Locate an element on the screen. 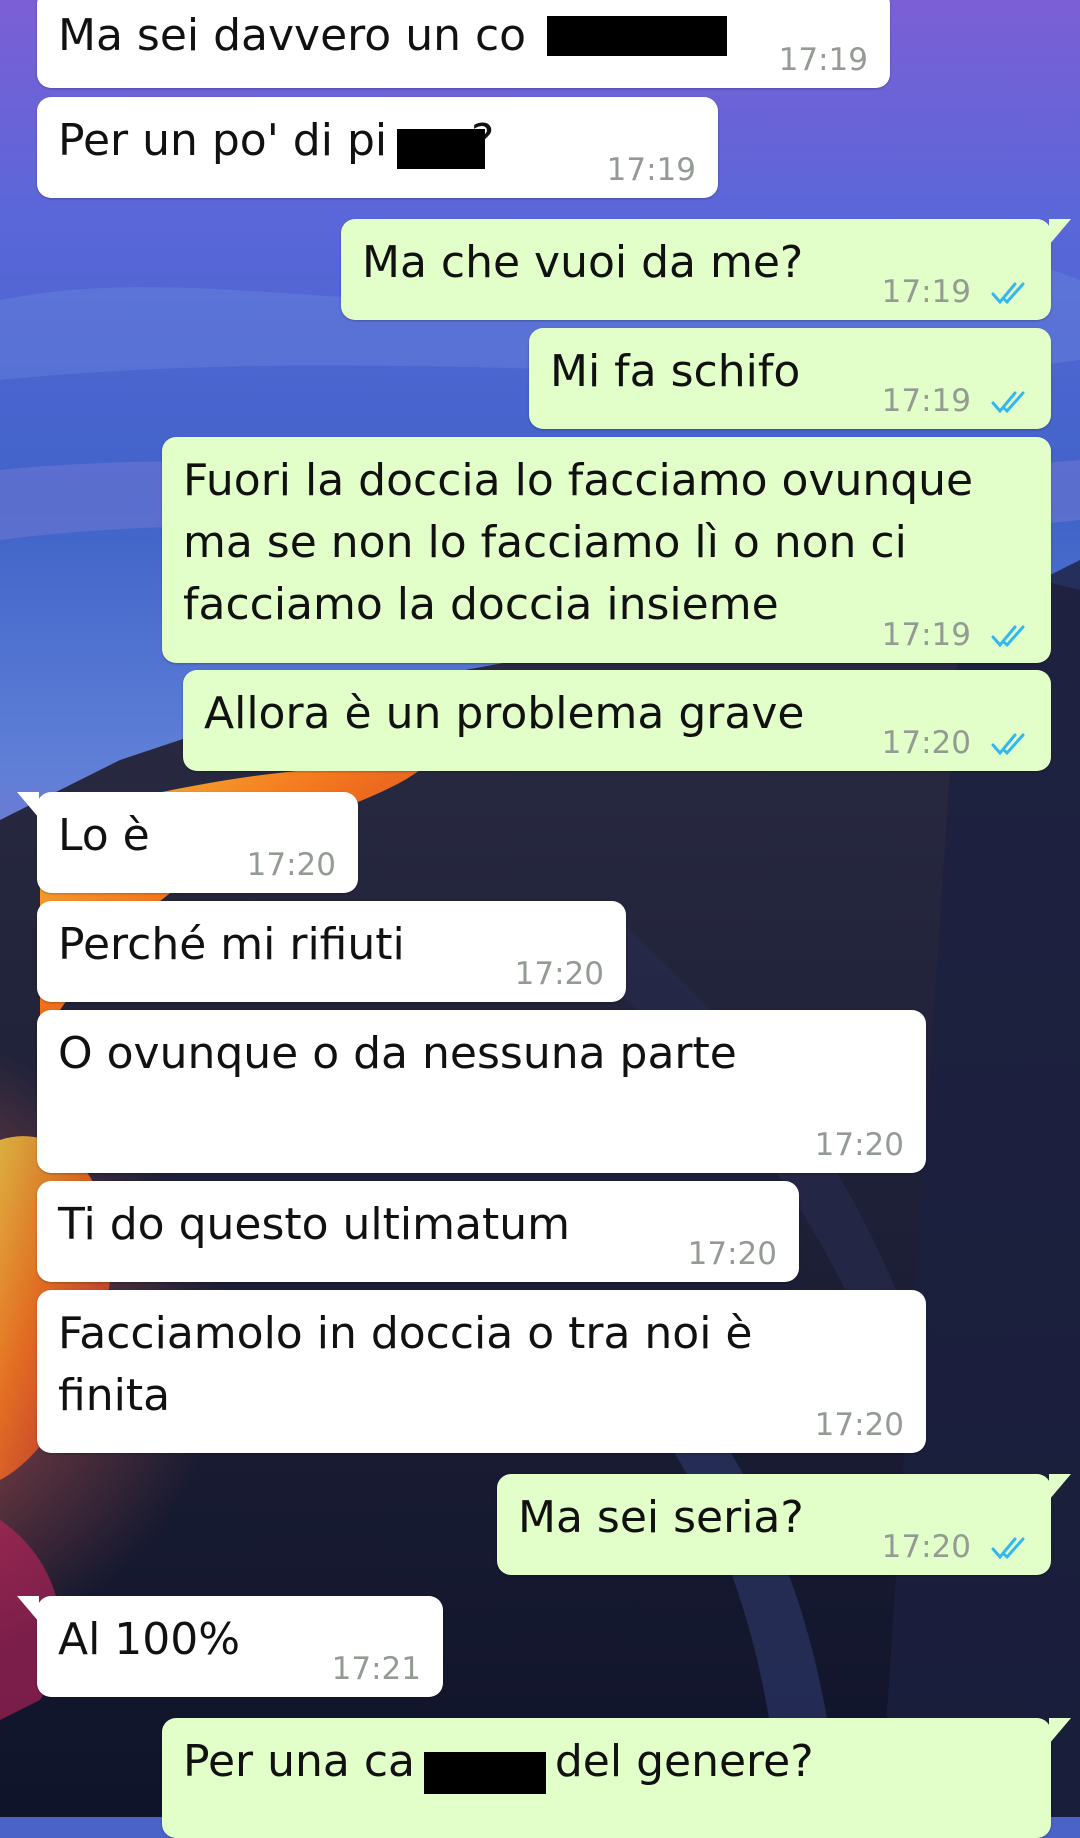  message-bubble-outgoing: Ma che vuoi da me? 17:19 is located at coordinates (706, 269).